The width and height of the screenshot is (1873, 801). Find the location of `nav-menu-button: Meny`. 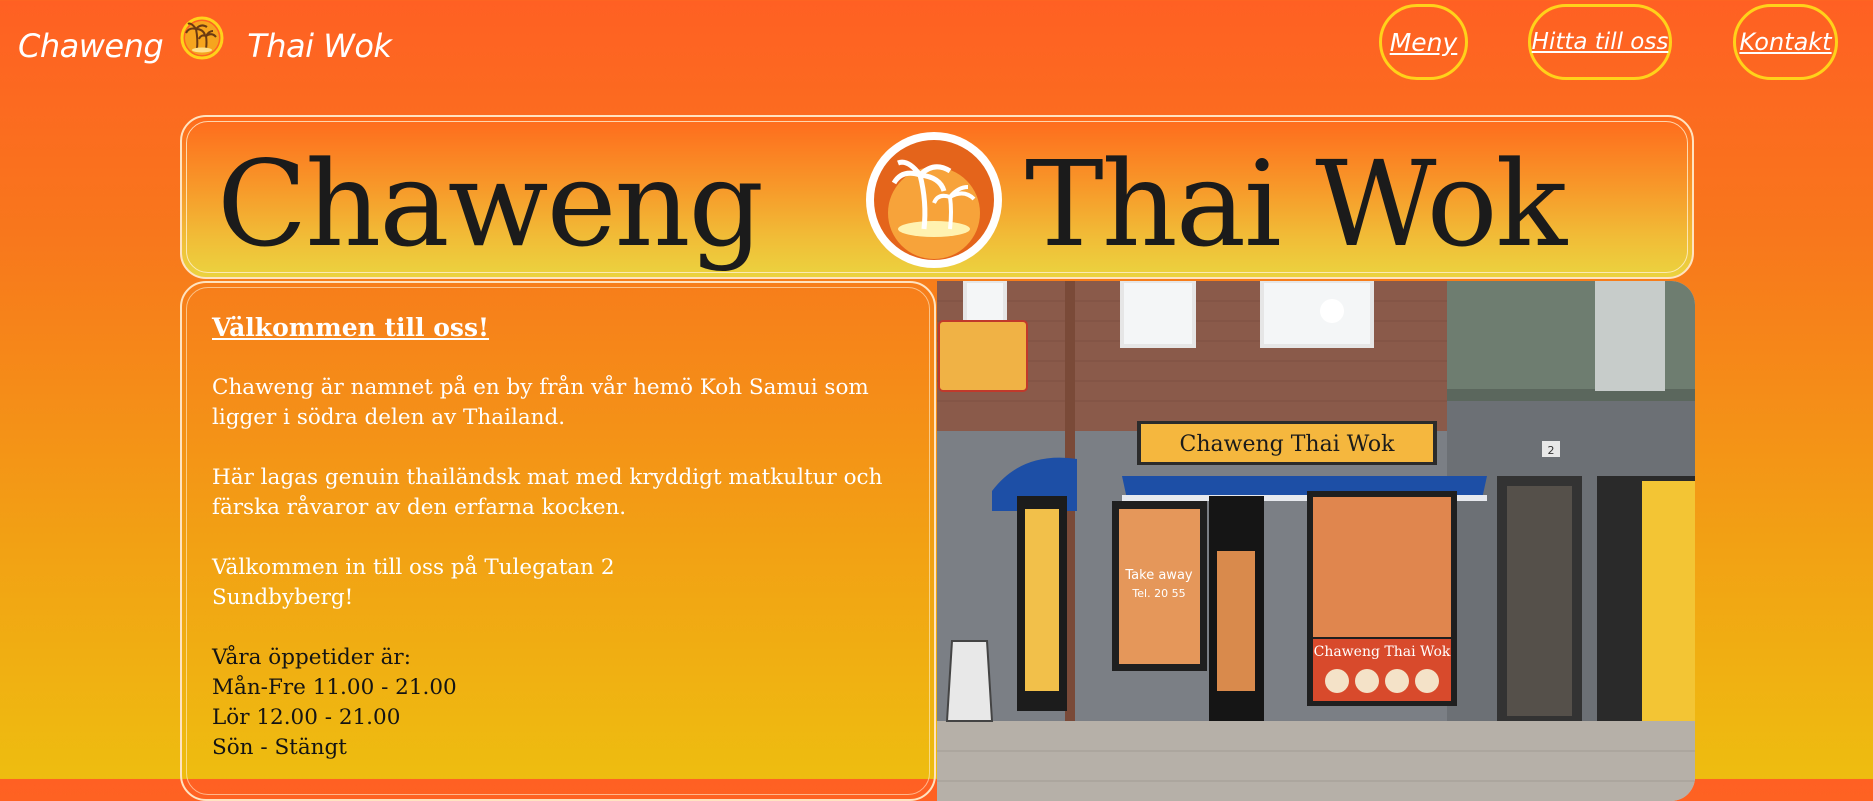

nav-menu-button: Meny is located at coordinates (1423, 42).